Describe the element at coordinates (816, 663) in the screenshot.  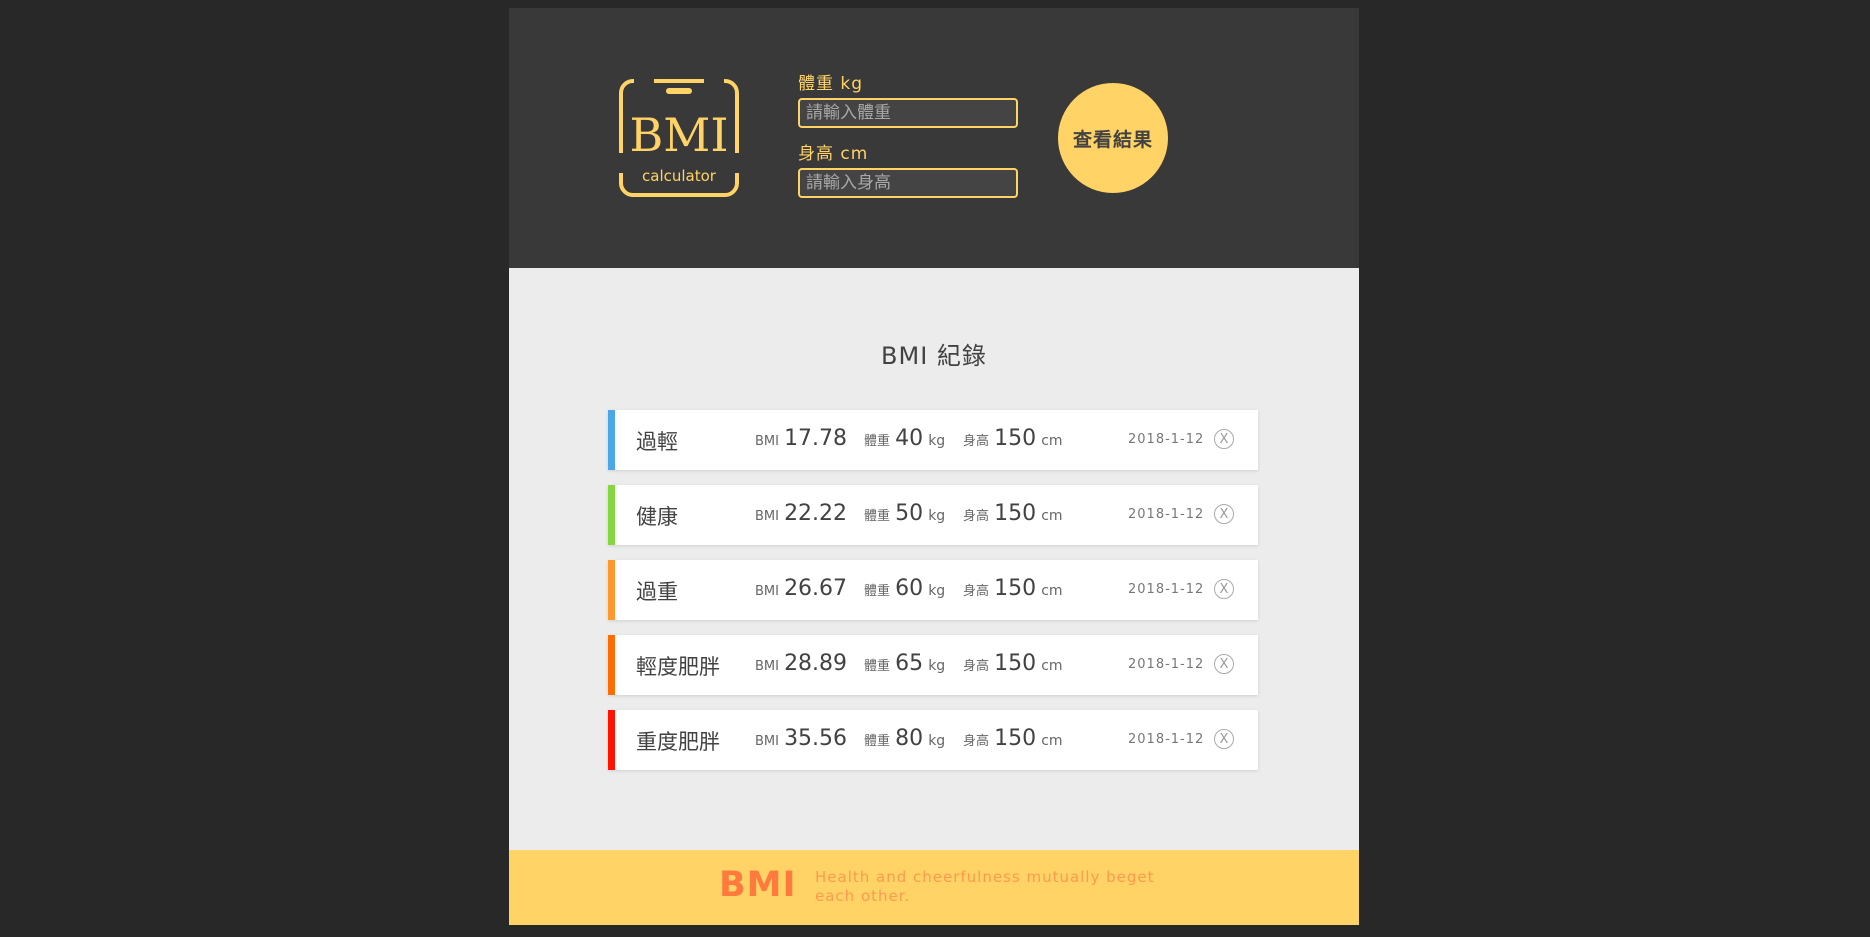
I see `bmi-value: 28.89` at that location.